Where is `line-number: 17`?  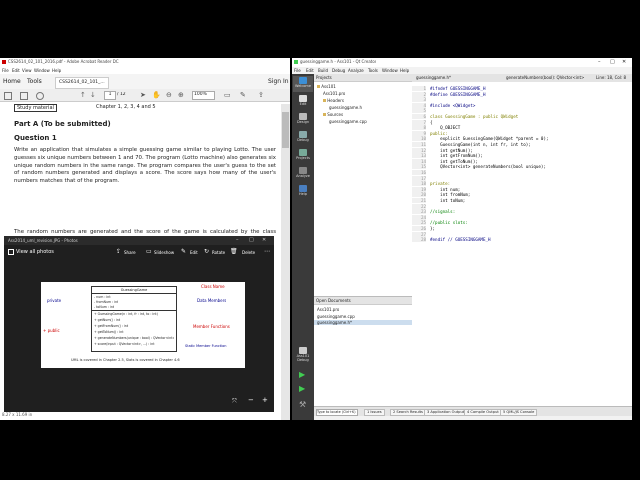 line-number: 17 is located at coordinates (419, 178).